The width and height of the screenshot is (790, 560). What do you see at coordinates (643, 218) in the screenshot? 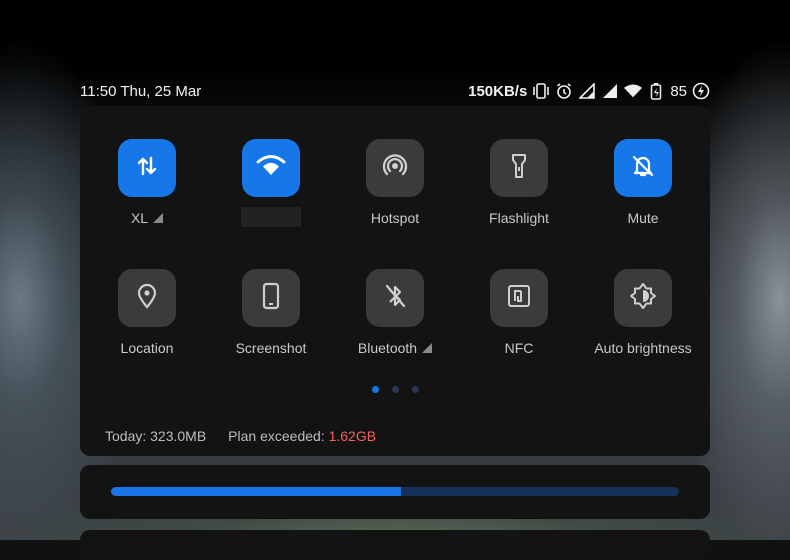
I see `toggle-label: Mute` at bounding box center [643, 218].